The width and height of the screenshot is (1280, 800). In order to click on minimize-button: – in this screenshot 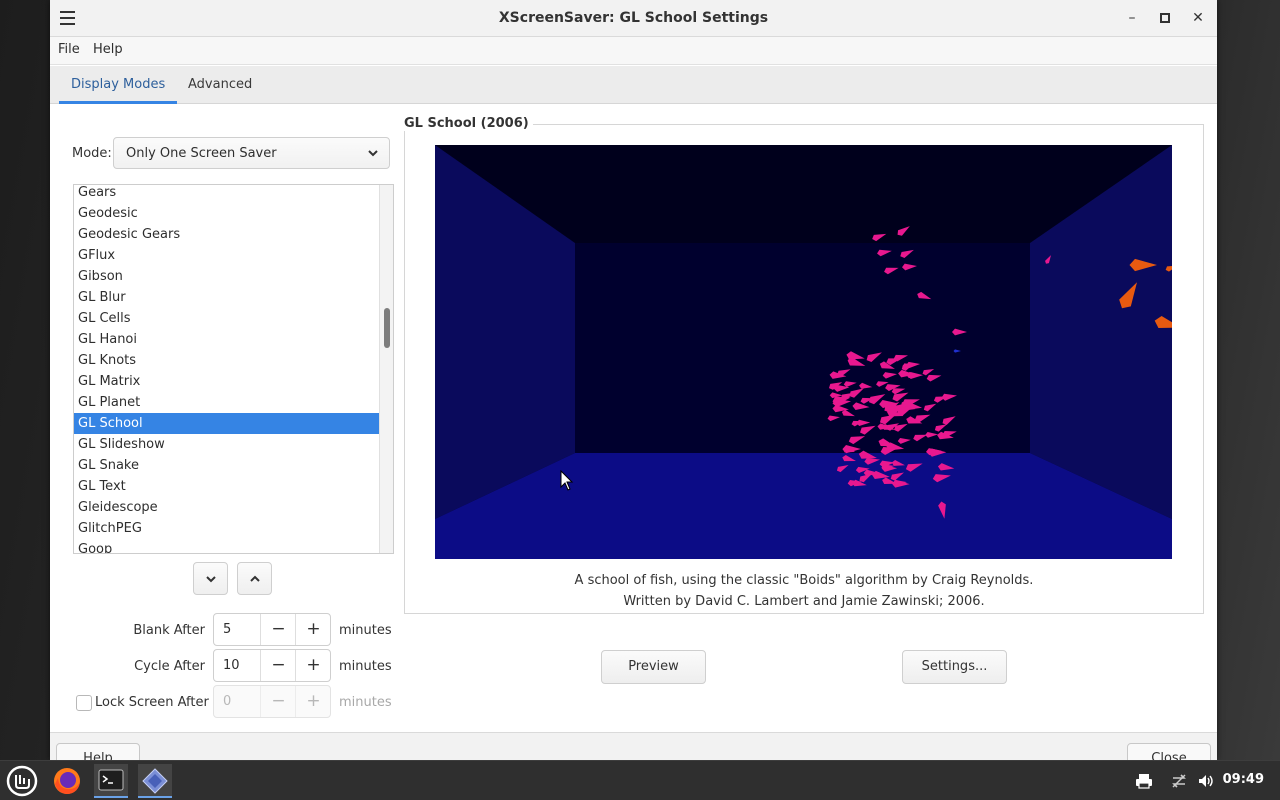, I will do `click(1132, 18)`.